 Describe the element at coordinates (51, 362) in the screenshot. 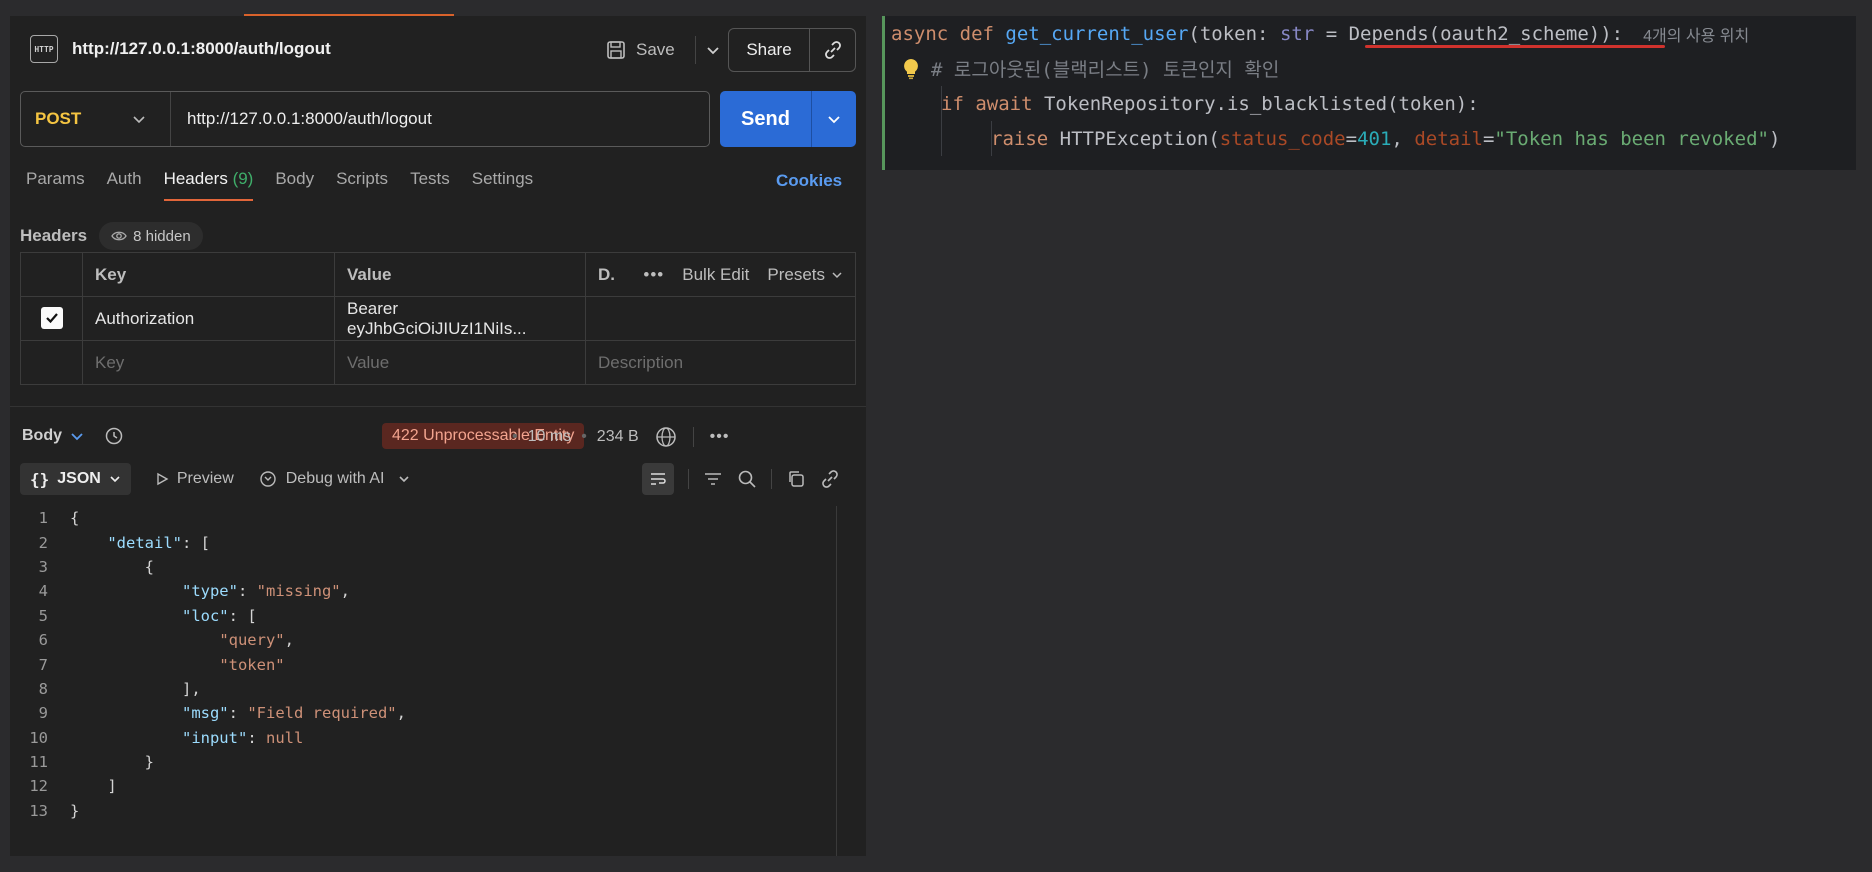

I see `empty-checkbox-cell` at that location.